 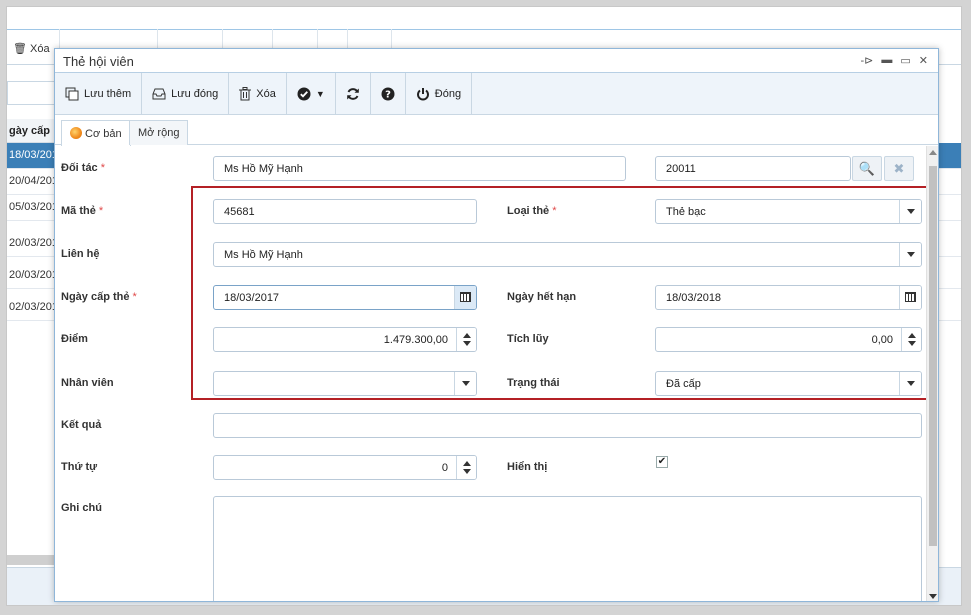 What do you see at coordinates (103, 134) in the screenshot?
I see `tab-basic-label: Cơ bản` at bounding box center [103, 134].